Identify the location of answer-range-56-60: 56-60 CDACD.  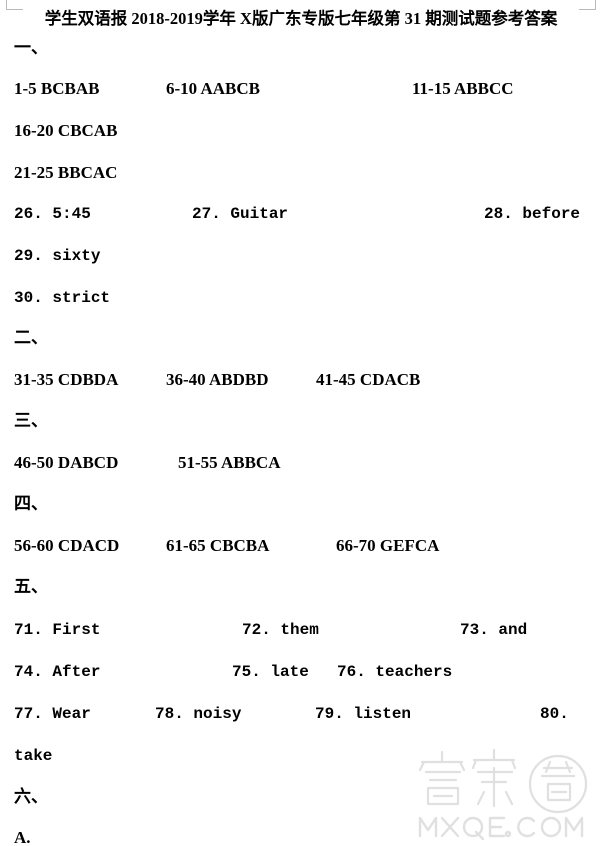
(67, 545).